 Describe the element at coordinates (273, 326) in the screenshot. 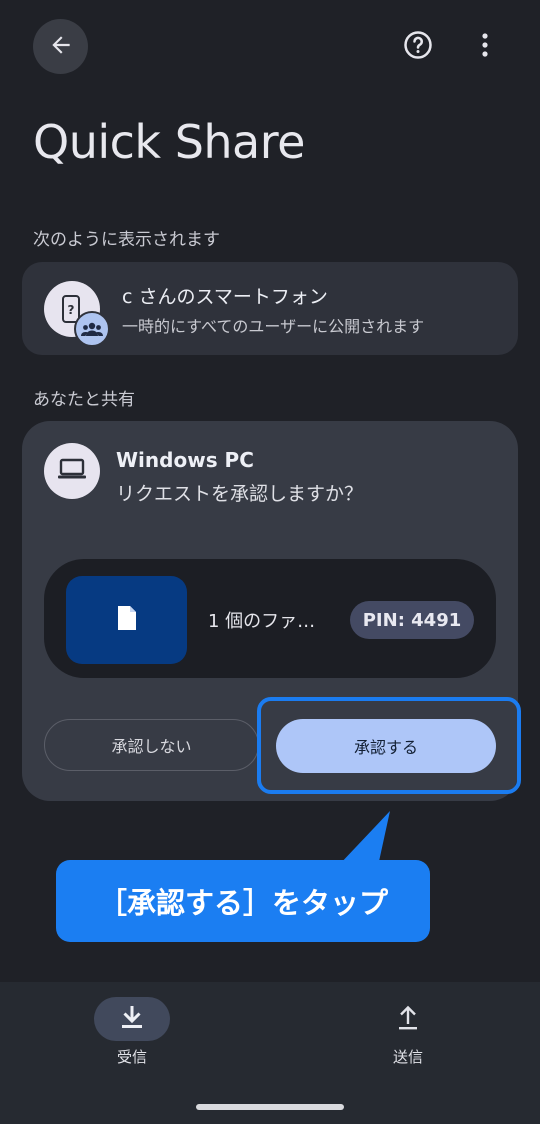

I see `visibility-status: 一時的にすべてのユーザーに公開されます` at that location.